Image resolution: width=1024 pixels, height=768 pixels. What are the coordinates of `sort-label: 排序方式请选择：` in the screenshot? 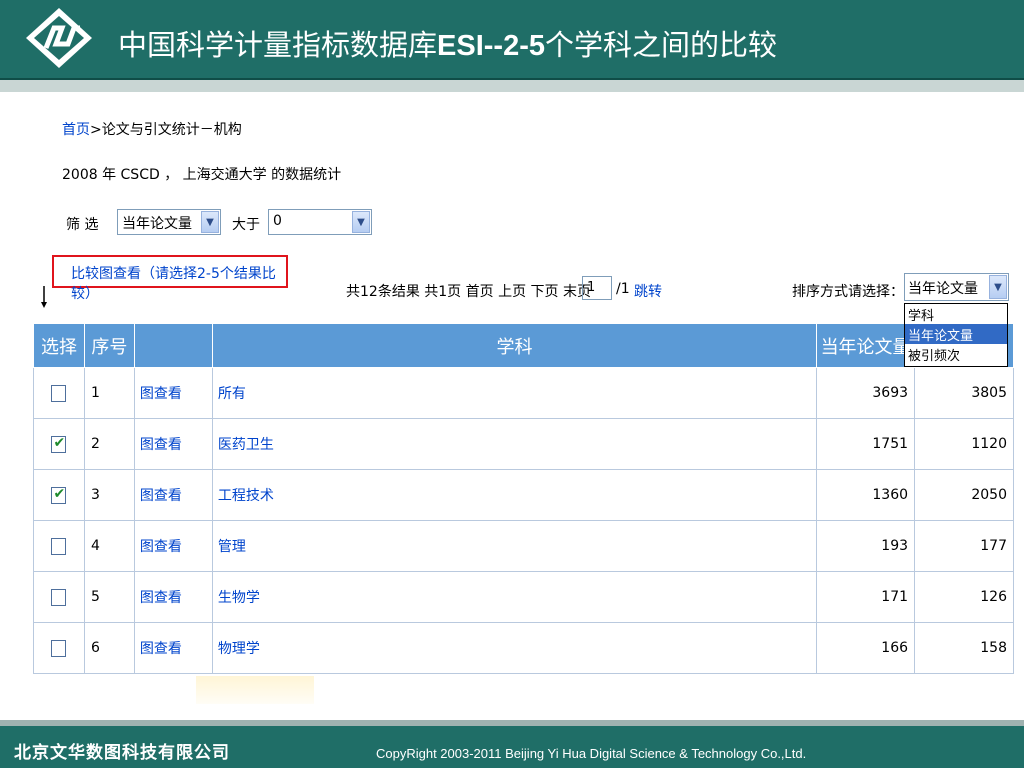 It's located at (848, 292).